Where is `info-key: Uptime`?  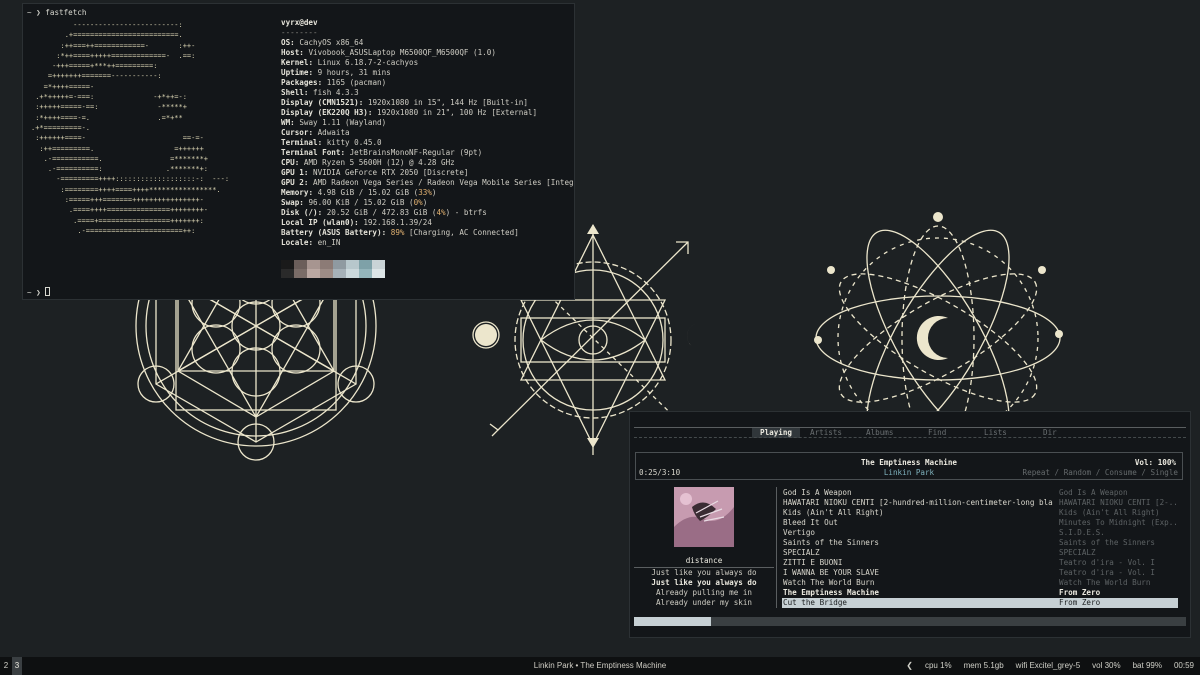
info-key: Uptime is located at coordinates (295, 72).